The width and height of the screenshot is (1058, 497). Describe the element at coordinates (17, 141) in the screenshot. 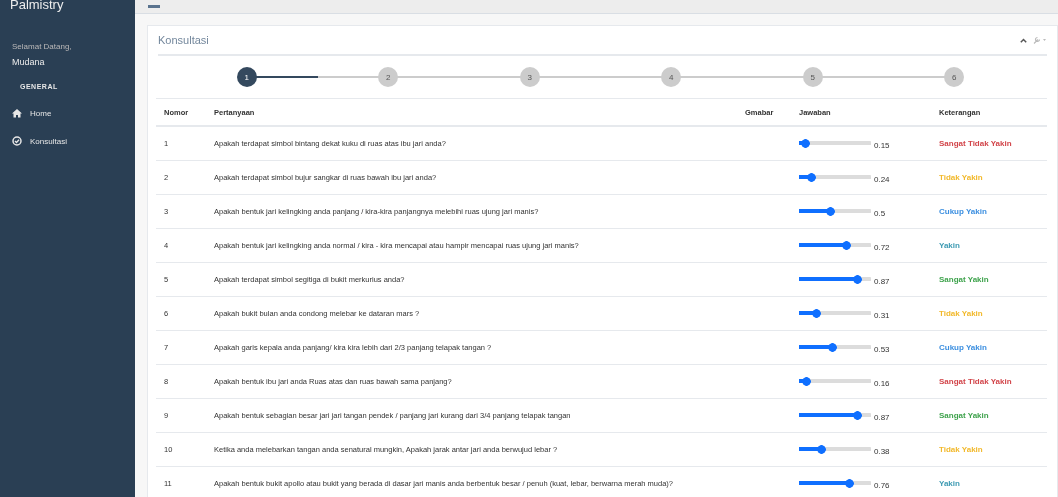

I see `check-circle-icon` at that location.